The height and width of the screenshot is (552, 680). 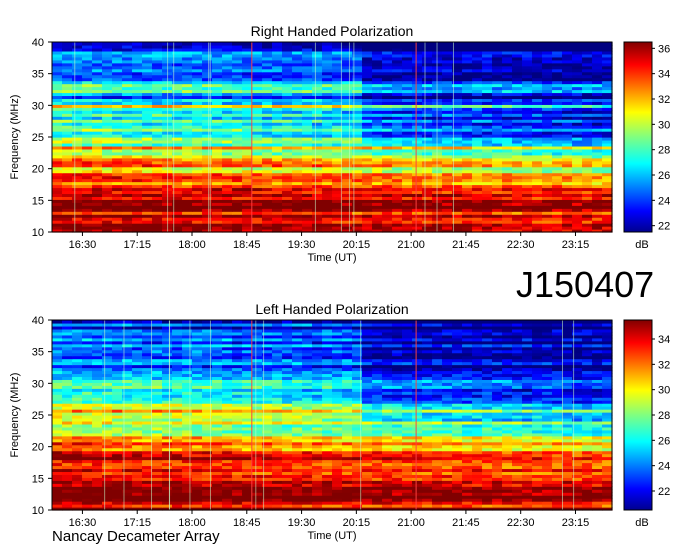 I want to click on y-tick-label: 10, so click(x=38, y=233).